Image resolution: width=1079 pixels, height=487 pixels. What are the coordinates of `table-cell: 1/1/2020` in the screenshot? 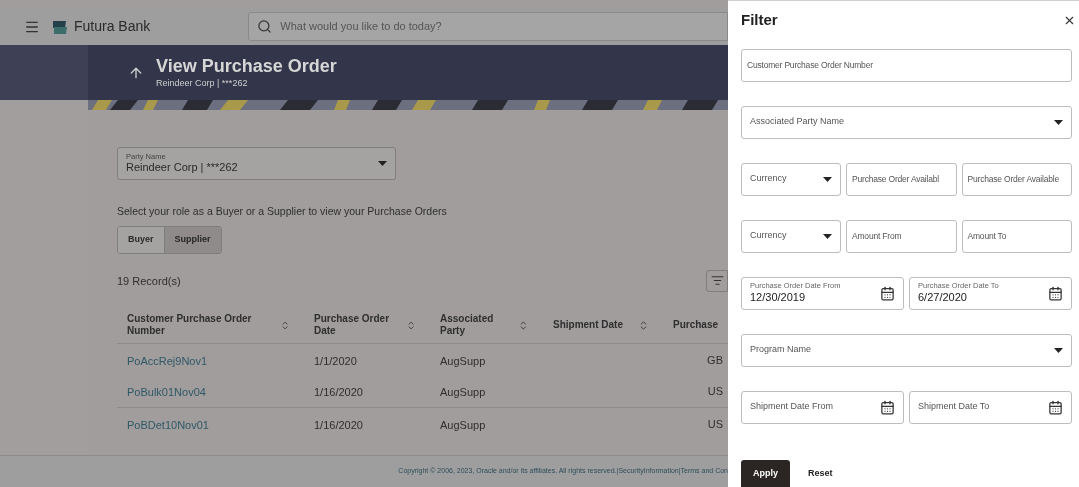 It's located at (335, 360).